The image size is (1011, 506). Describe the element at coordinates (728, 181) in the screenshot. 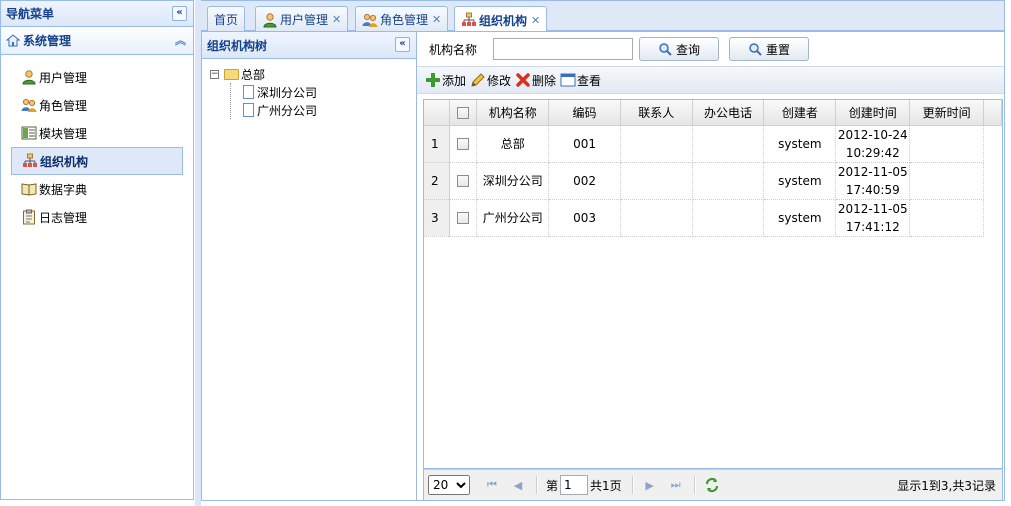

I see `cell-phone` at that location.